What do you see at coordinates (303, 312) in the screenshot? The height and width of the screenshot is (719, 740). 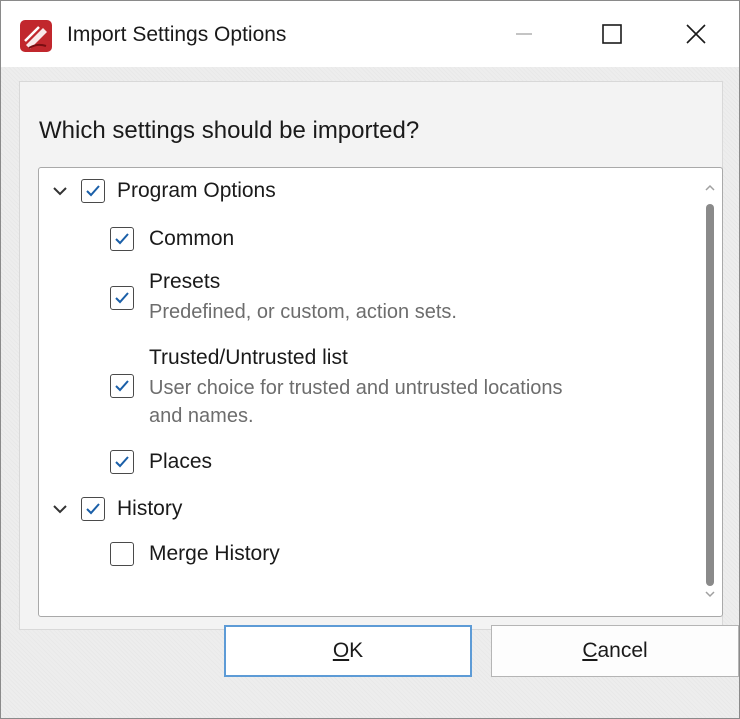 I see `tree-item-description: Predefined, or custom, action sets.` at bounding box center [303, 312].